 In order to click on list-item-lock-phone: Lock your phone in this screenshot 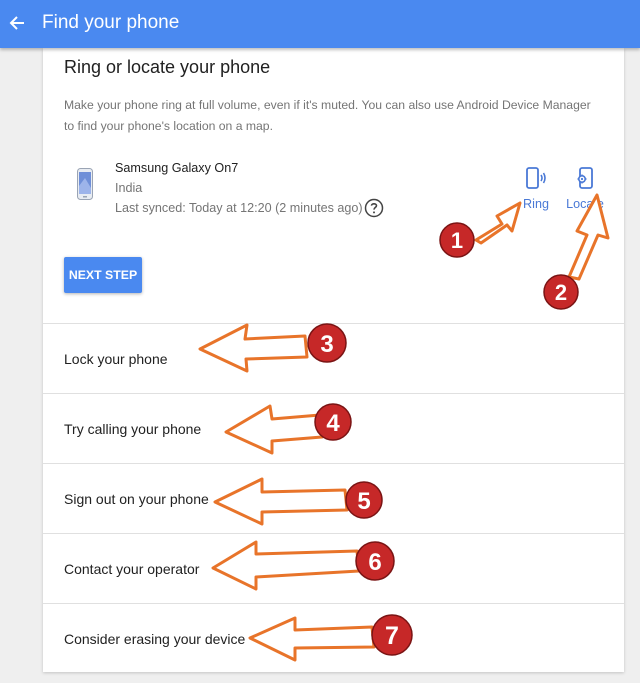, I will do `click(333, 358)`.